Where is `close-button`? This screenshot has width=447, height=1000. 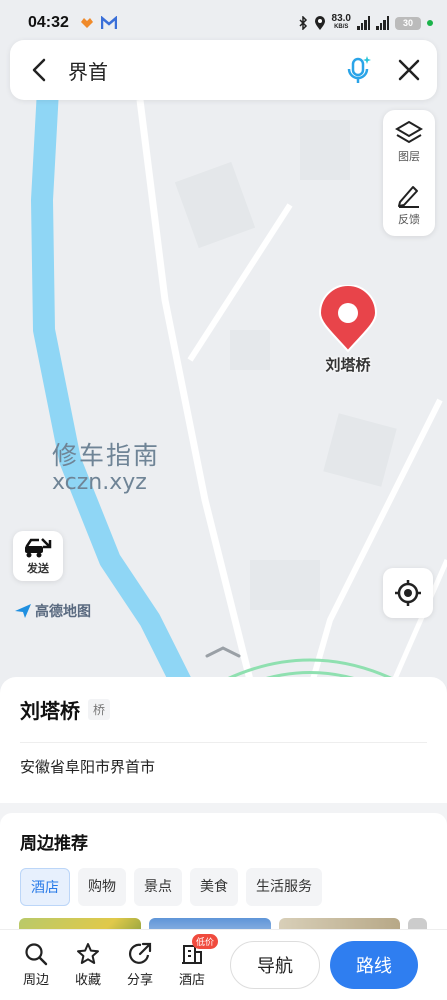
close-button is located at coordinates (409, 70).